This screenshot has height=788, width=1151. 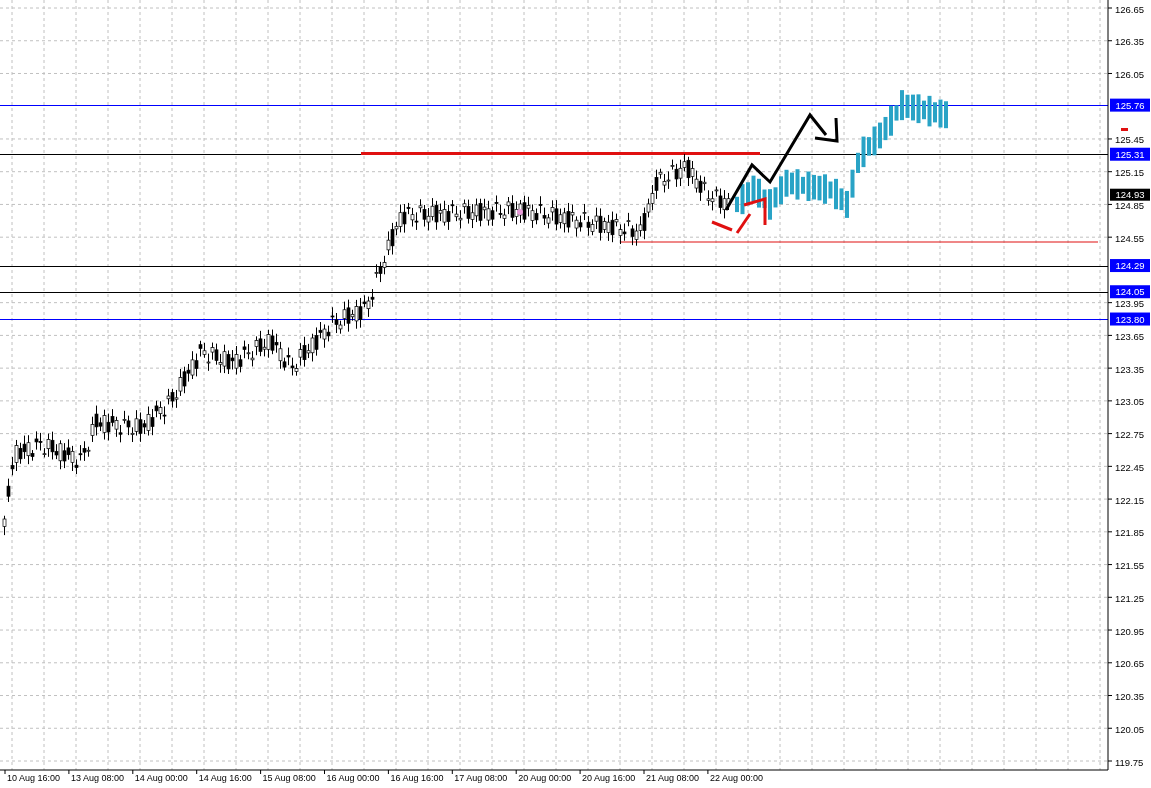 What do you see at coordinates (481, 778) in the screenshot?
I see `time-label: 17 Aug 08:00` at bounding box center [481, 778].